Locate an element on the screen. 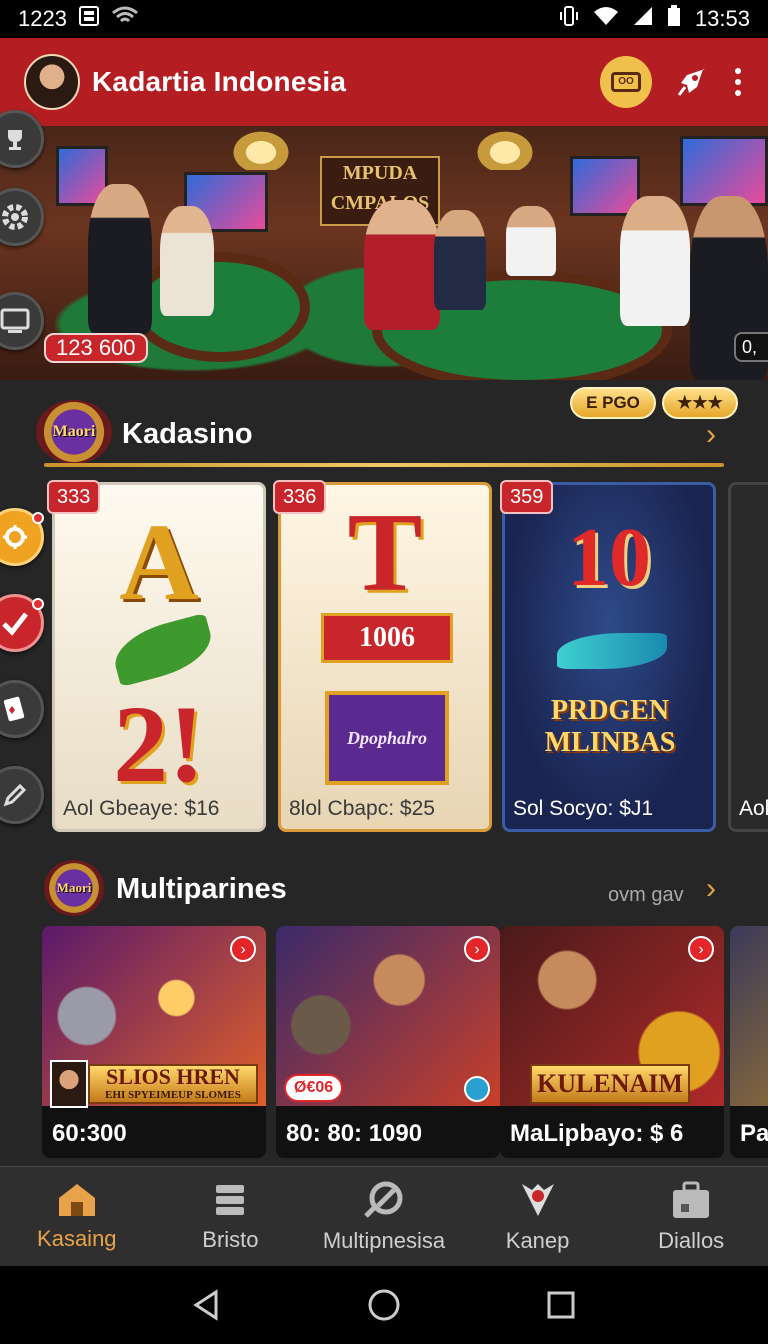 Image resolution: width=768 pixels, height=1344 pixels. card-caption: 8lol Cbapc: $25 is located at coordinates (362, 808).